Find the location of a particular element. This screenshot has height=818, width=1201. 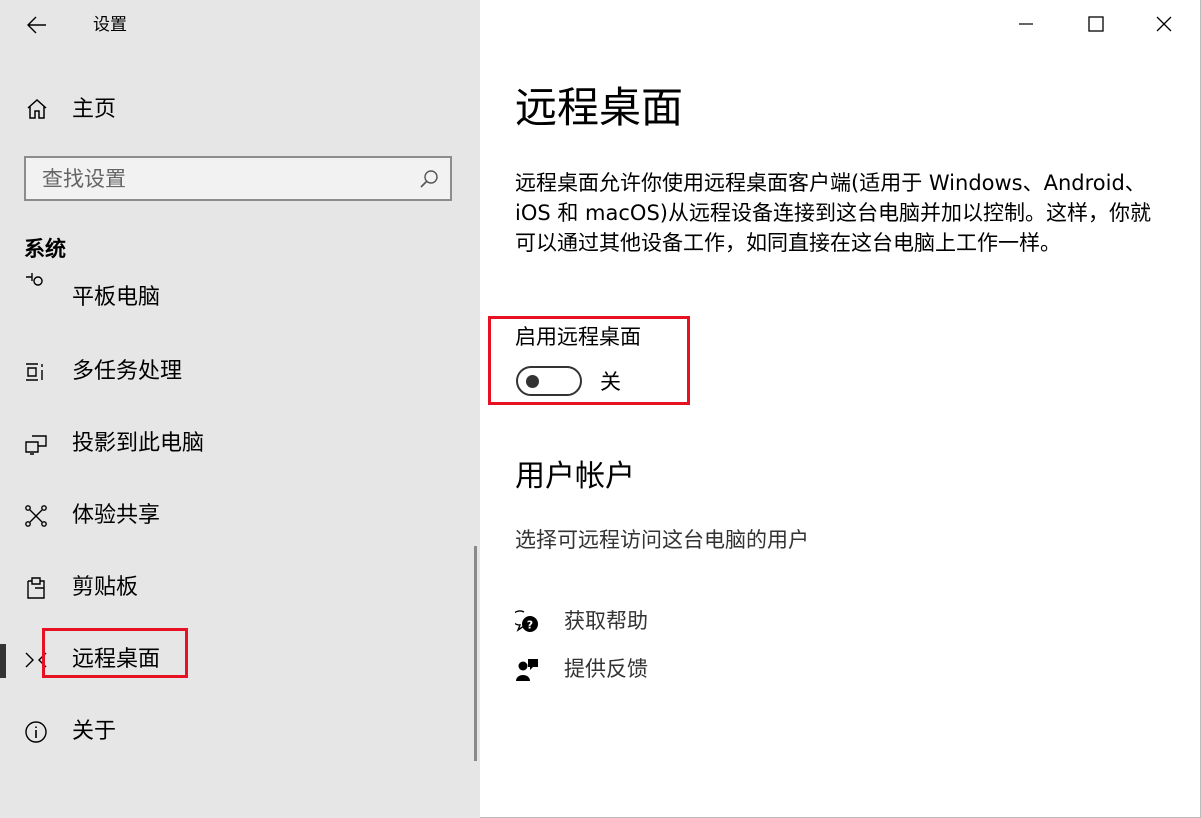

page-title: 远程桌面 is located at coordinates (599, 107).